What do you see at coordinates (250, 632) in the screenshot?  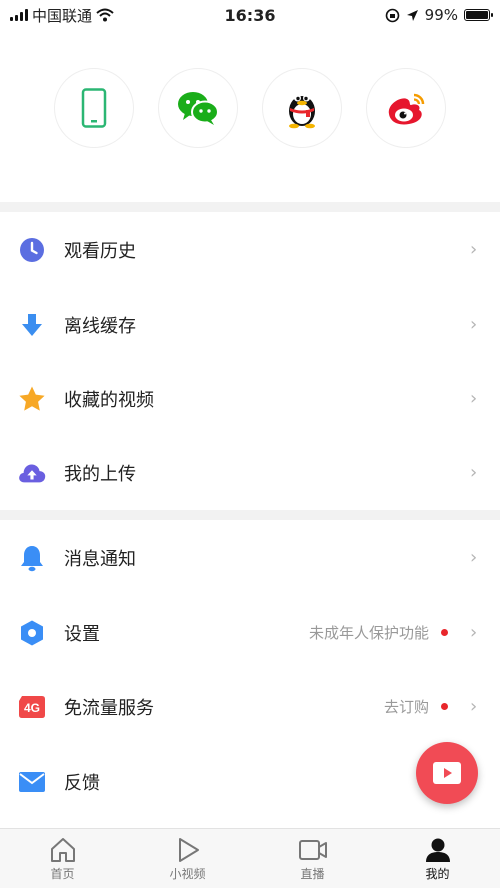 I see `menu-item-settings: 设置 未成年人保护功能 ›` at bounding box center [250, 632].